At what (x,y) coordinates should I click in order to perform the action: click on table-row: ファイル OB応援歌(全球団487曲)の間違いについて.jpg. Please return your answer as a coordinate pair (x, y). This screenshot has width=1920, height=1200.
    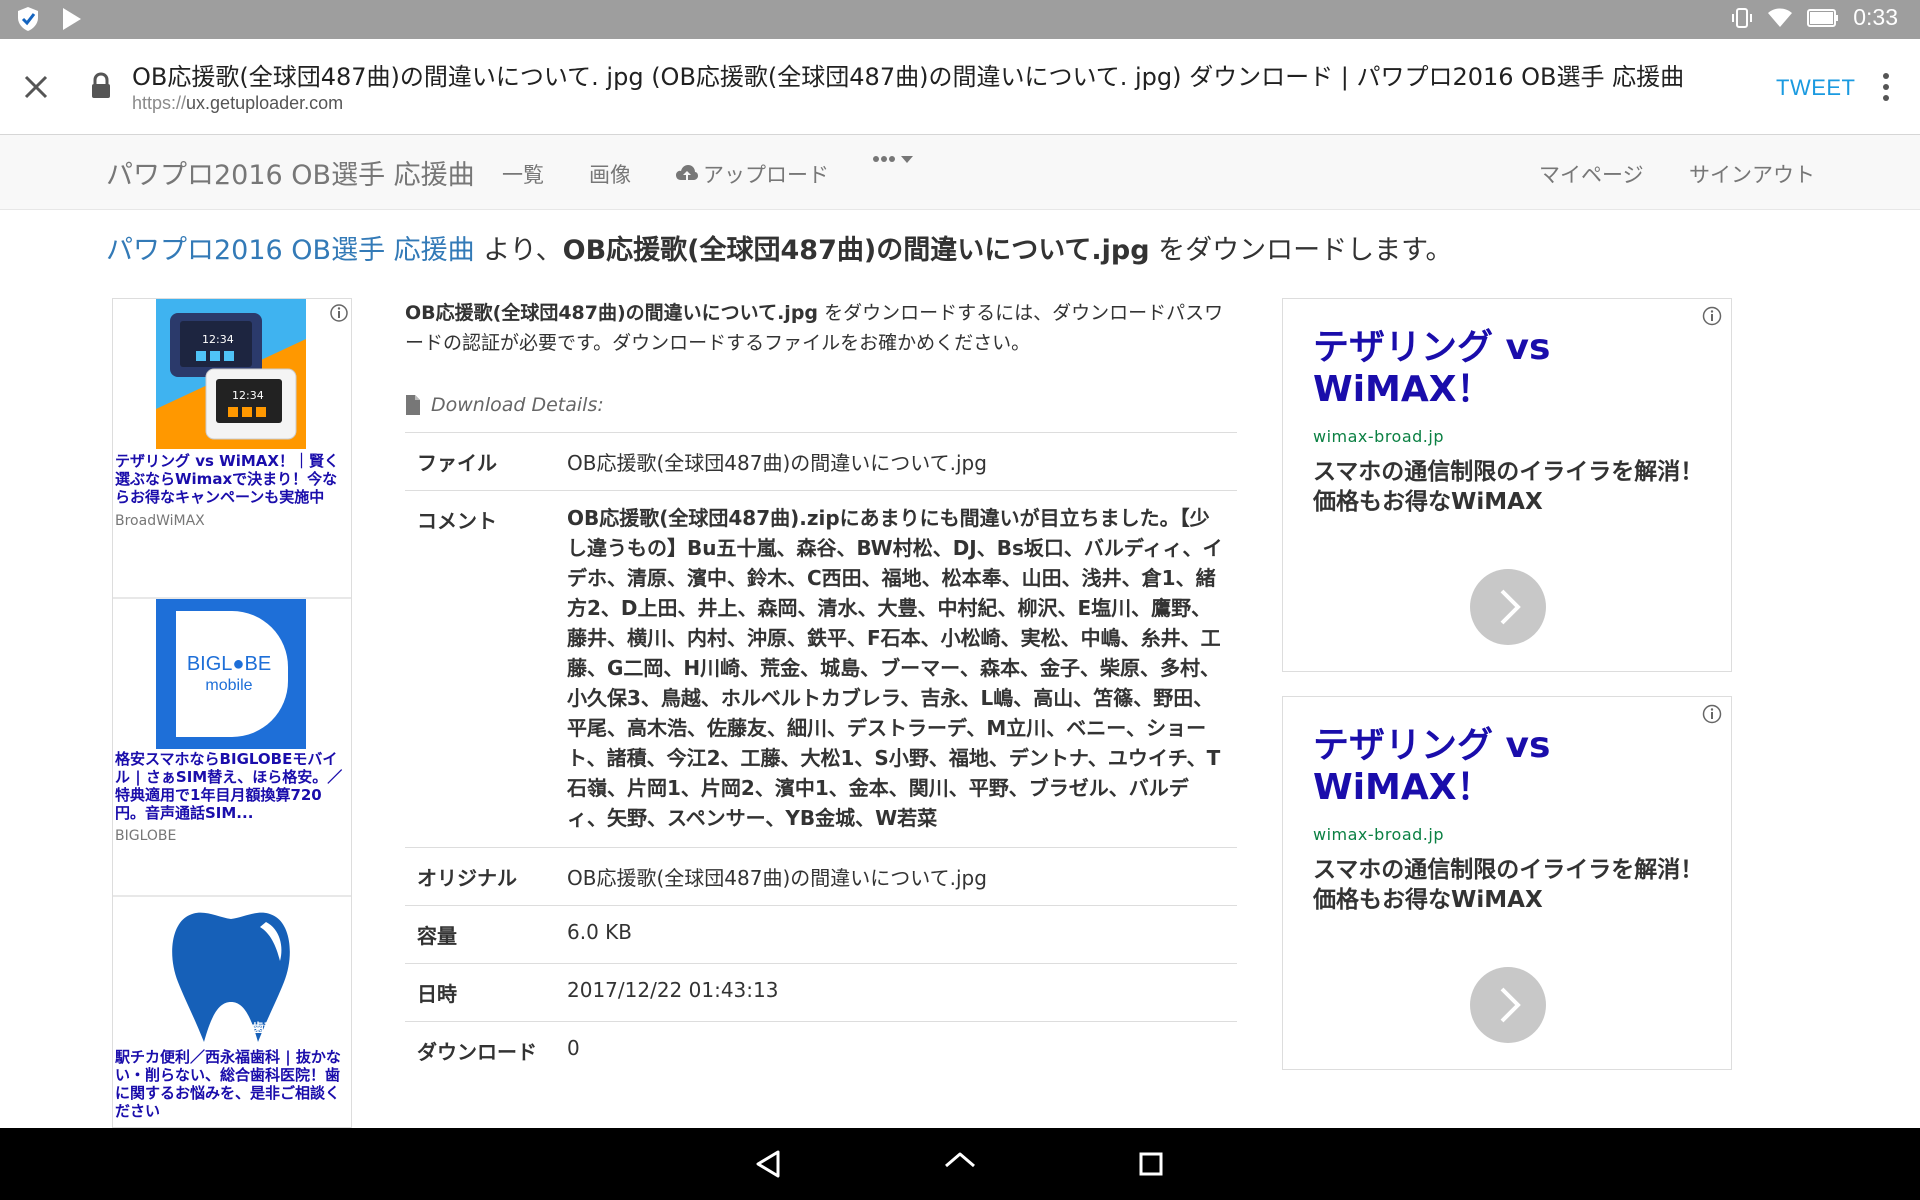
    Looking at the image, I should click on (821, 461).